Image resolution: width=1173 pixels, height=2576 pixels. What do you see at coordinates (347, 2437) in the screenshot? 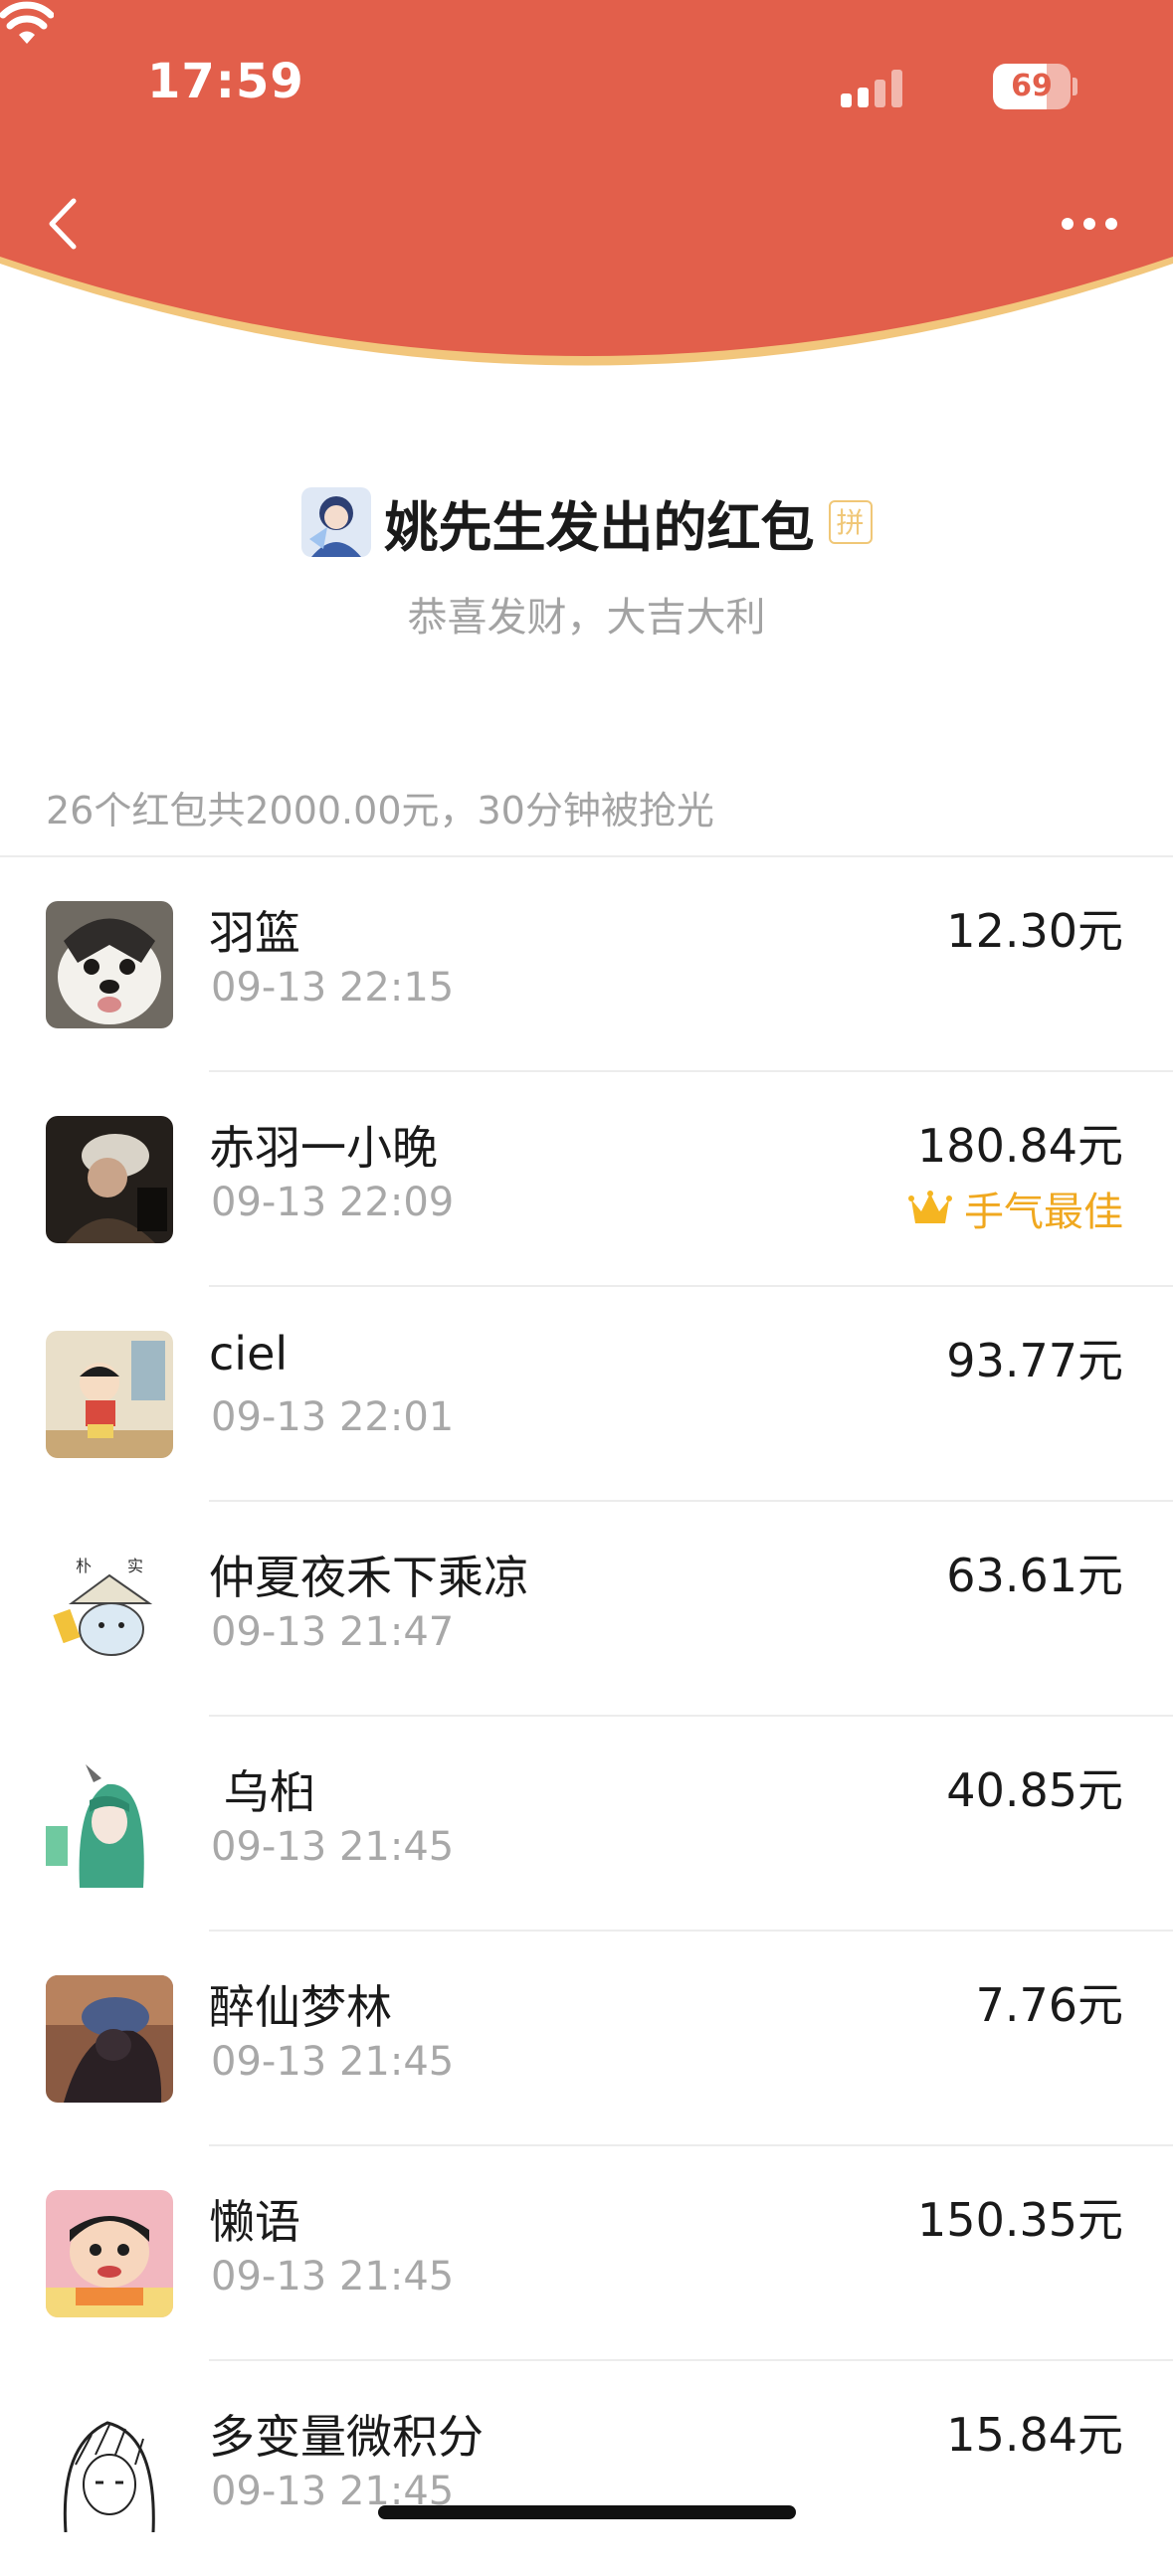
I see `recipient-name: 多变量微积分` at bounding box center [347, 2437].